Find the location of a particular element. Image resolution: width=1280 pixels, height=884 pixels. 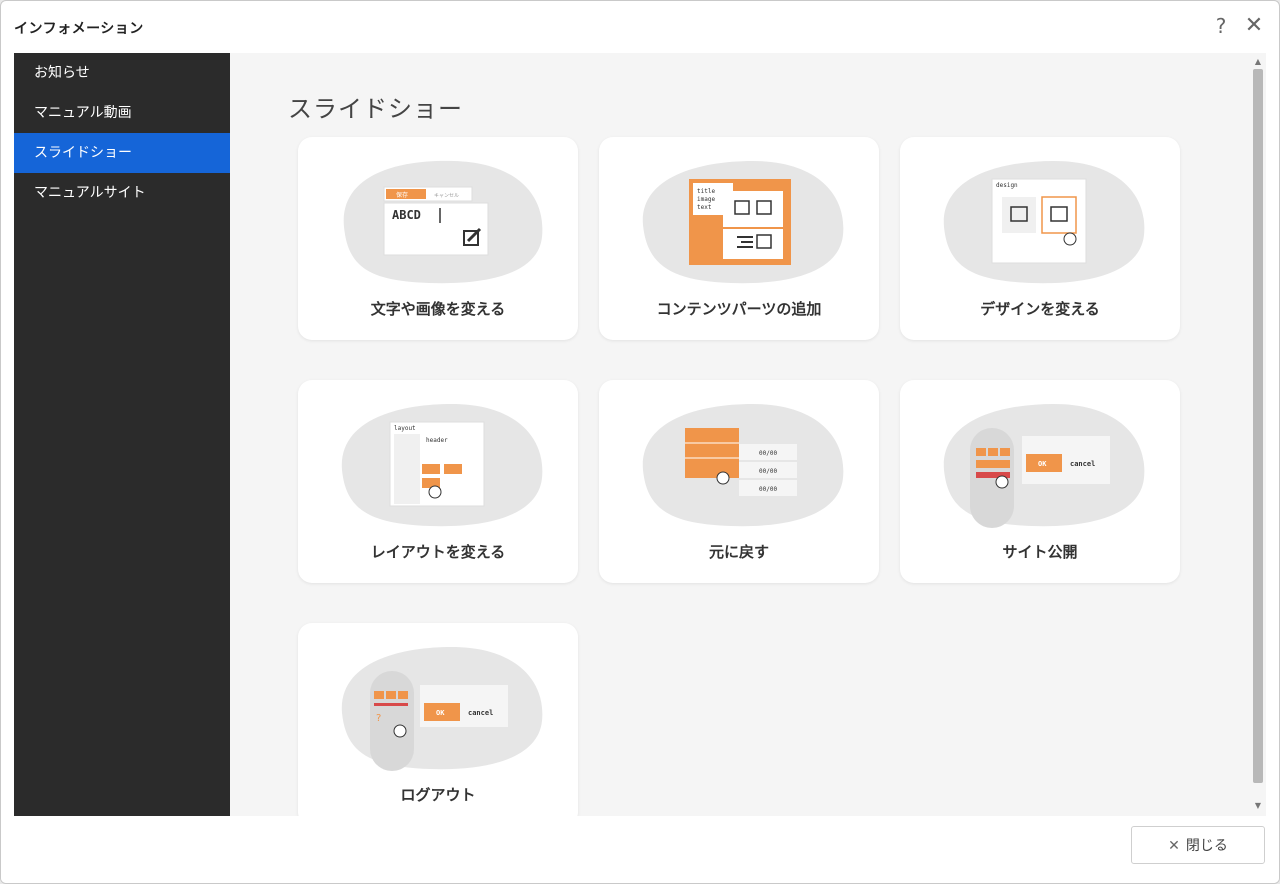

card-change-design: design デザインを変える is located at coordinates (1040, 238).